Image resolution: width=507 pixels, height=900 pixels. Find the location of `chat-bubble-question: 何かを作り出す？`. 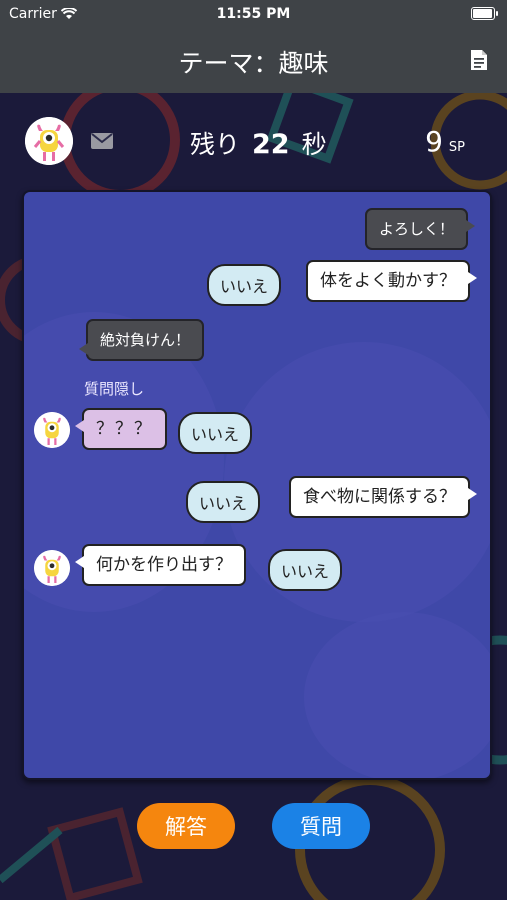

chat-bubble-question: 何かを作り出す？ is located at coordinates (160, 565).